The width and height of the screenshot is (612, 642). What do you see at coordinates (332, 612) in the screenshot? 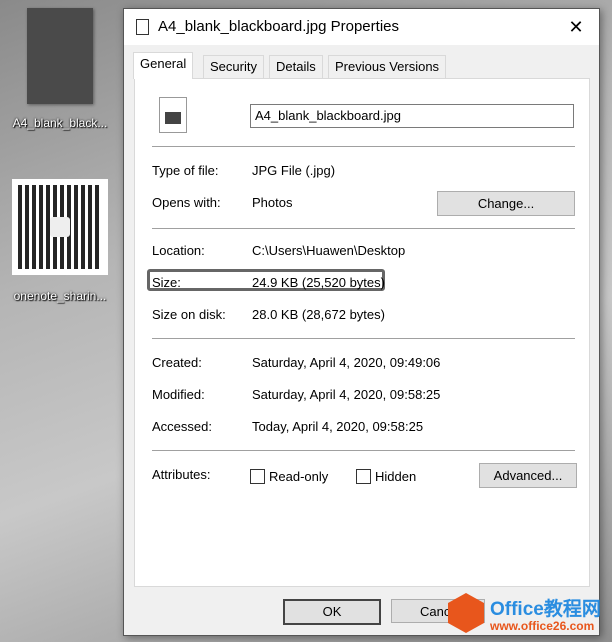
I see `ok-button: OK` at bounding box center [332, 612].